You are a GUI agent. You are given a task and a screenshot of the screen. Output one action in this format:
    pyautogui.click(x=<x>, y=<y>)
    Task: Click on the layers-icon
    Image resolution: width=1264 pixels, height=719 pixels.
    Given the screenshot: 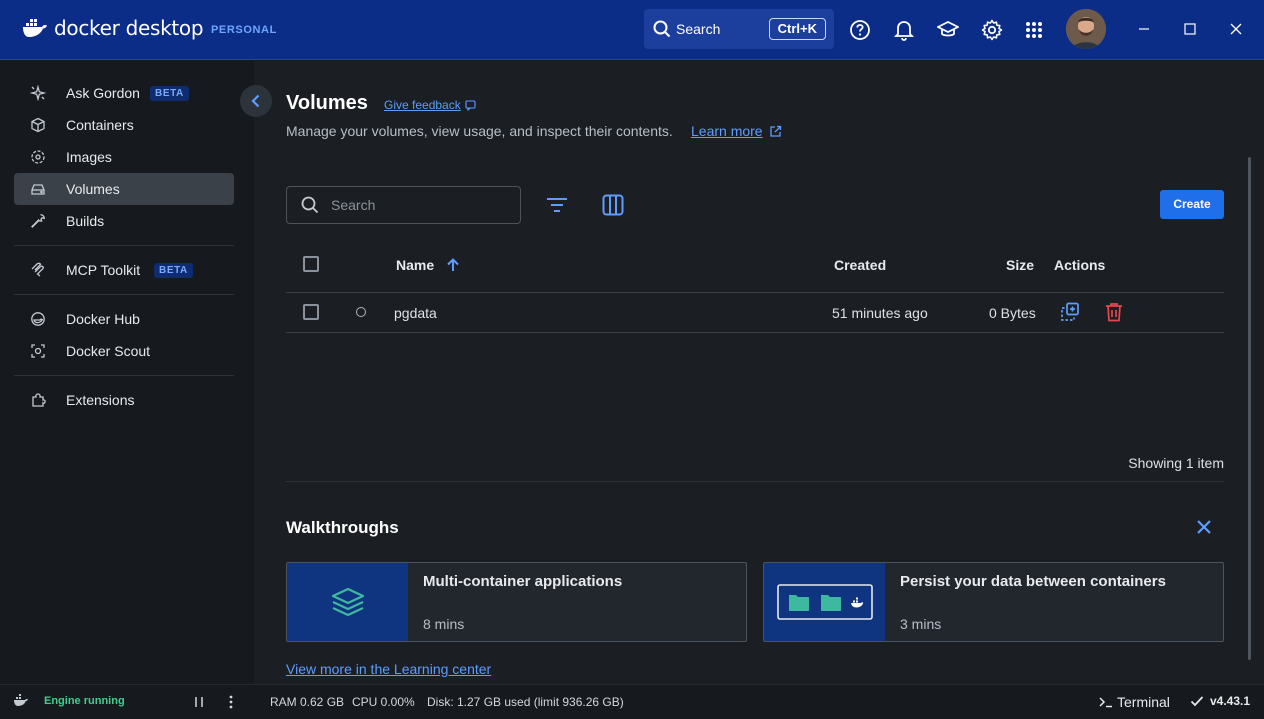 What is the action you would take?
    pyautogui.click(x=348, y=602)
    